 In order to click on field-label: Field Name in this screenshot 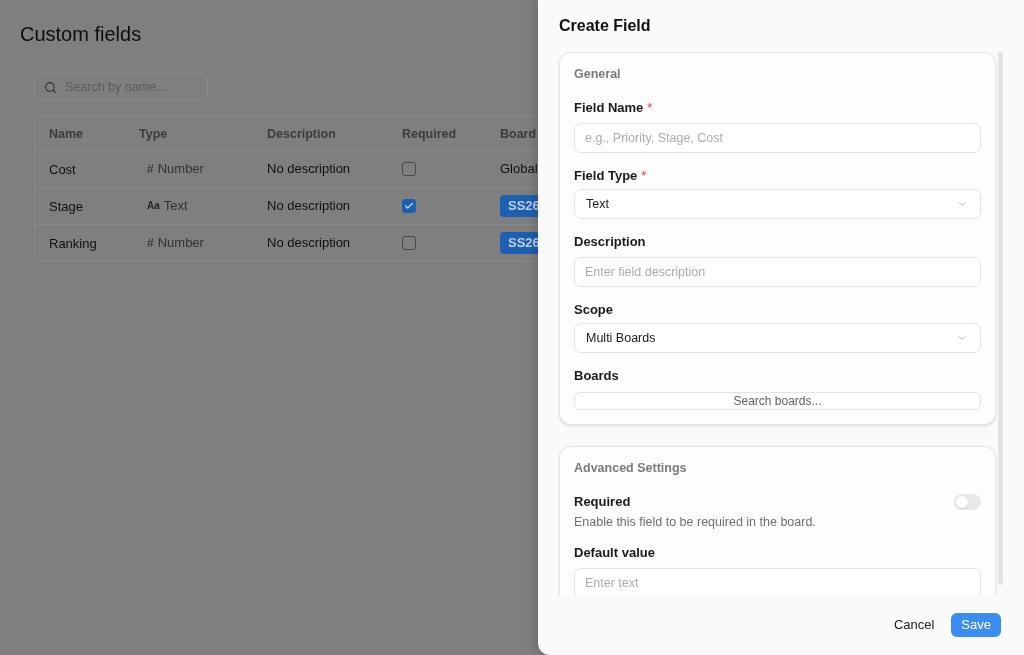, I will do `click(609, 108)`.